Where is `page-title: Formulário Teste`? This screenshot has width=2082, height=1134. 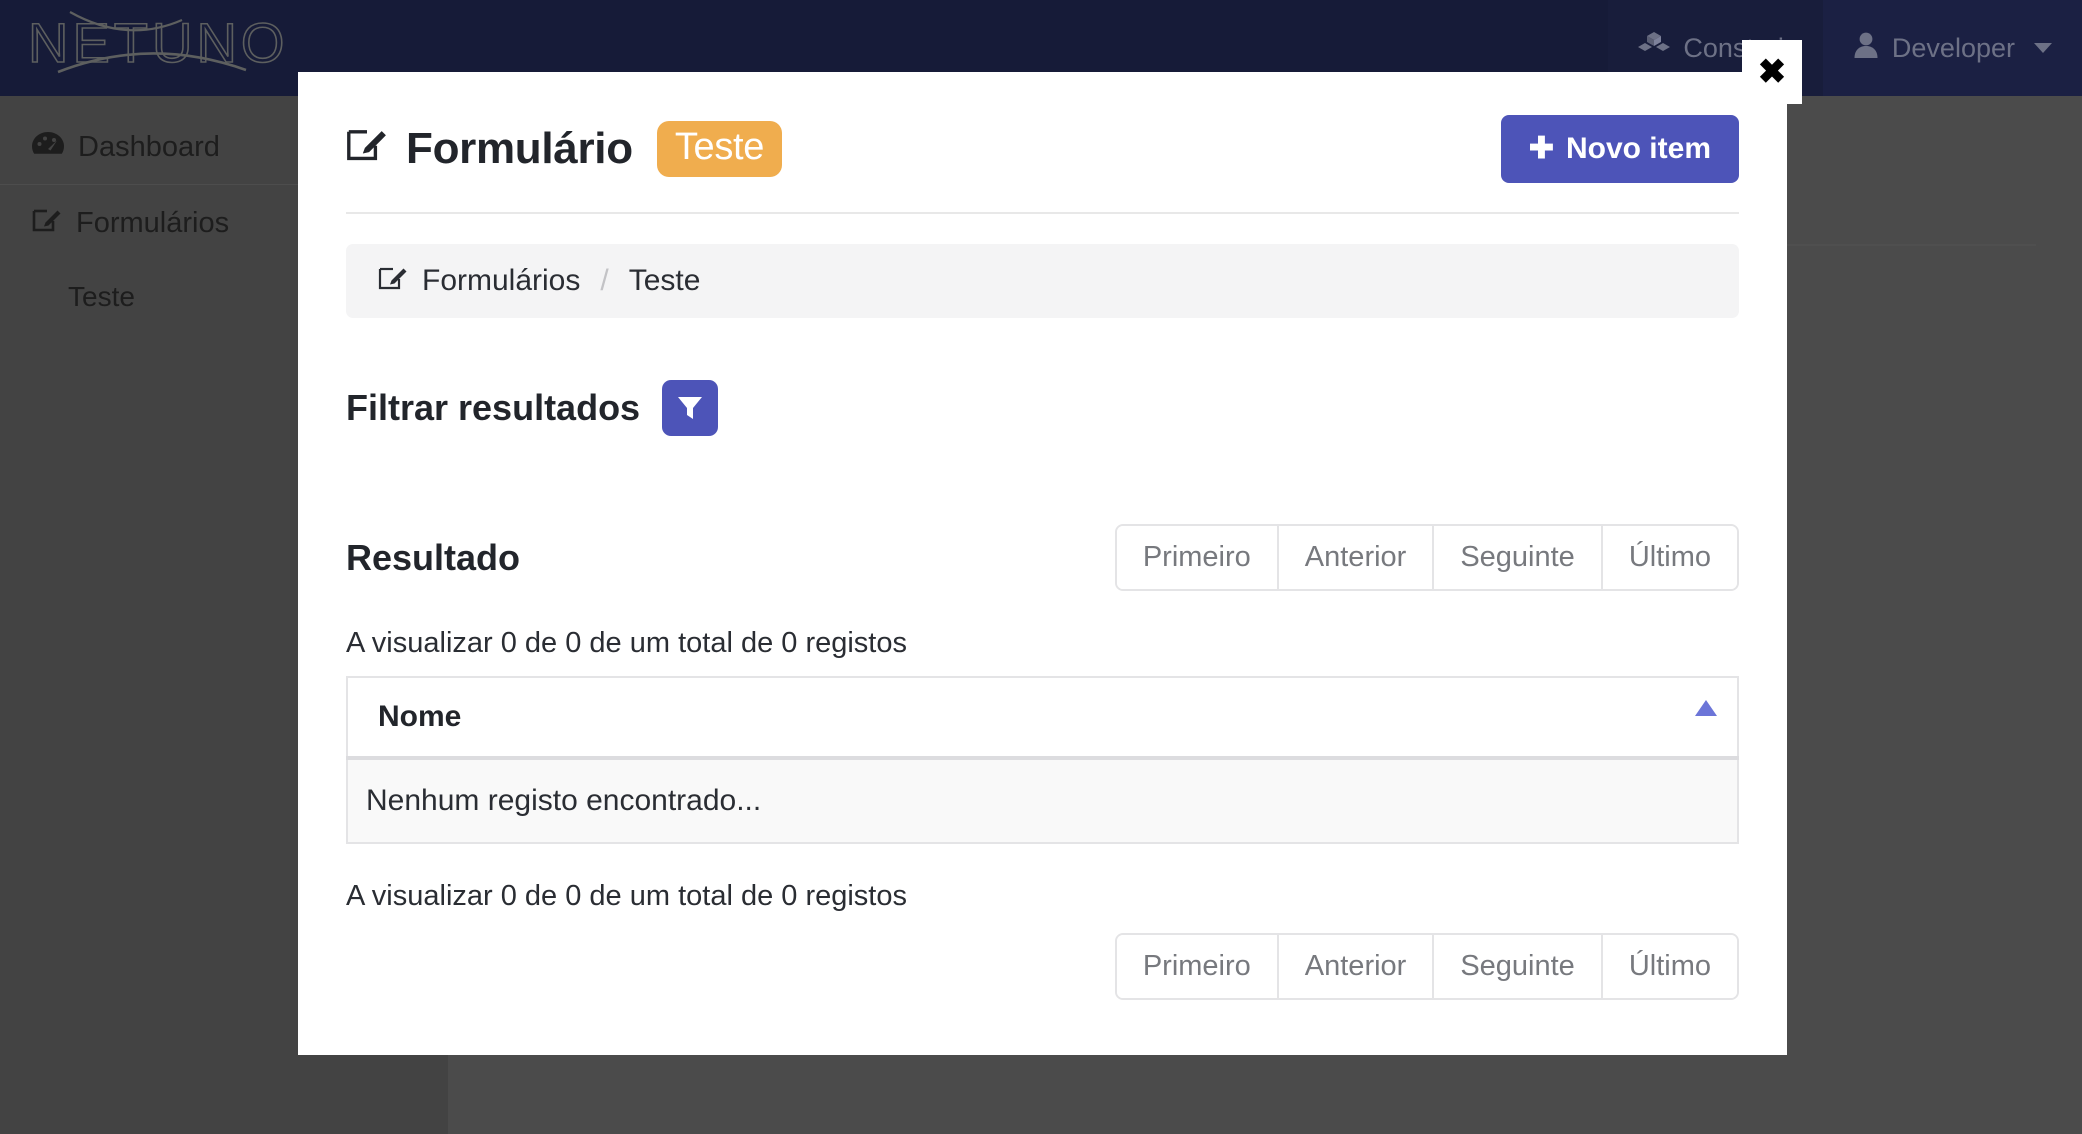 page-title: Formulário Teste is located at coordinates (564, 149).